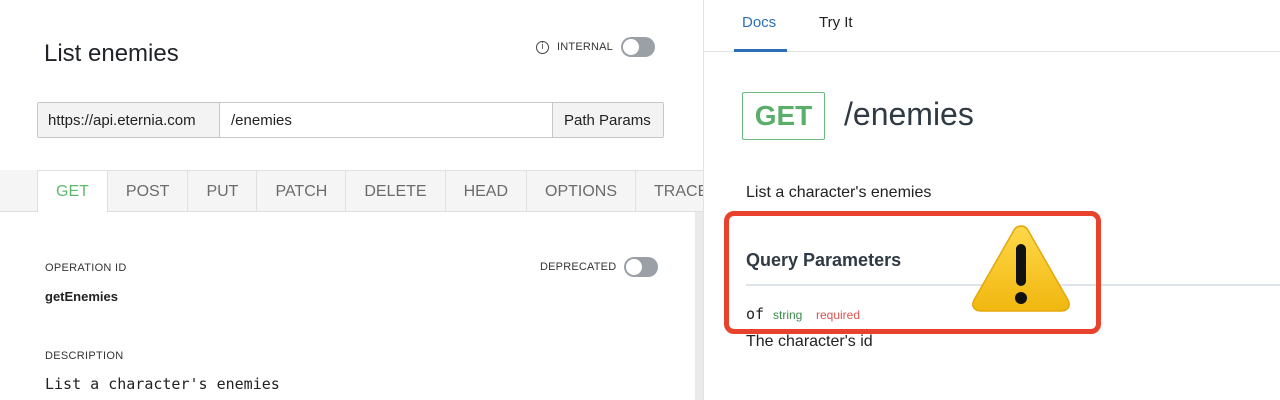  Describe the element at coordinates (839, 192) in the screenshot. I see `operation-description: List a character's enemies` at that location.